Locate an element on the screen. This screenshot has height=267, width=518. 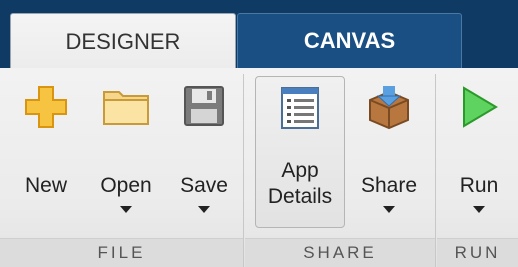
app-details-button: App Details is located at coordinates (300, 152).